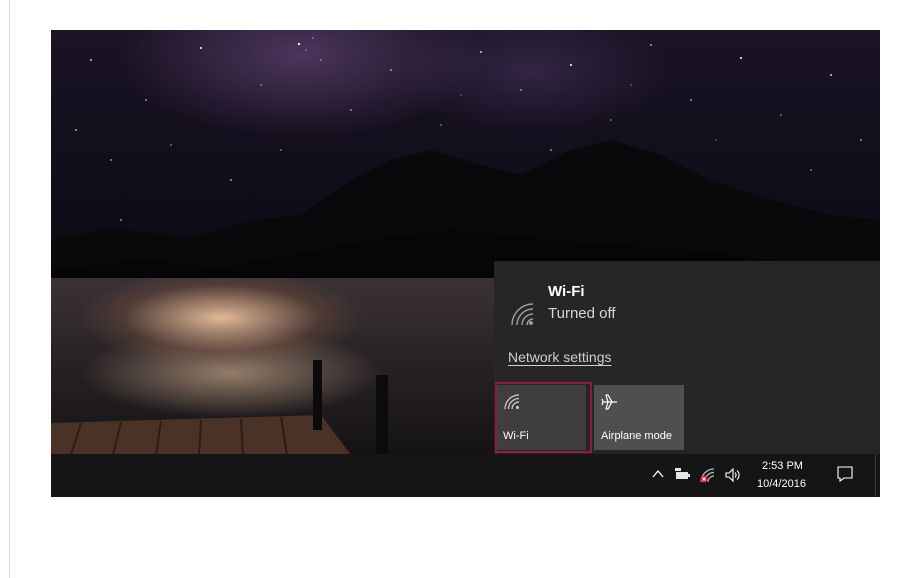 This screenshot has width=916, height=578. Describe the element at coordinates (512, 402) in the screenshot. I see `wifi-icon` at that location.